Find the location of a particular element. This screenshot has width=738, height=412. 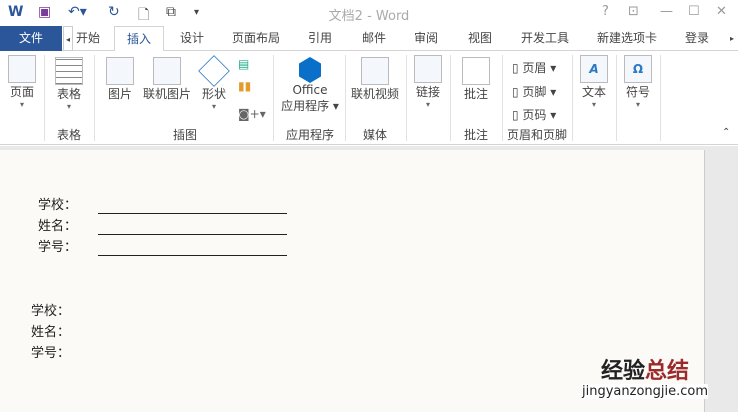

picture-label: 图片 is located at coordinates (119, 94).